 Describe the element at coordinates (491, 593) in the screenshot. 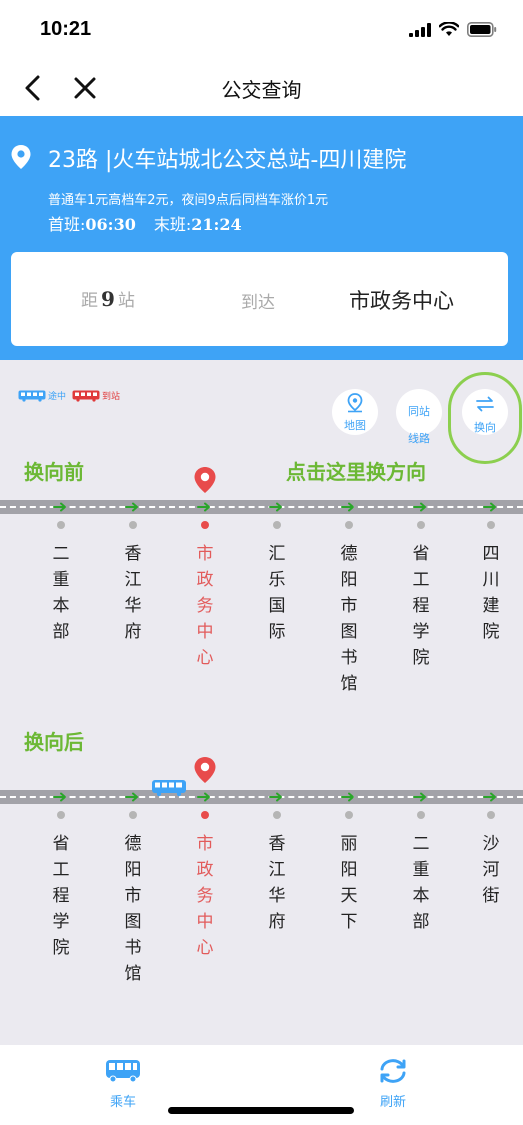

I see `stop-name: 四川建院` at that location.